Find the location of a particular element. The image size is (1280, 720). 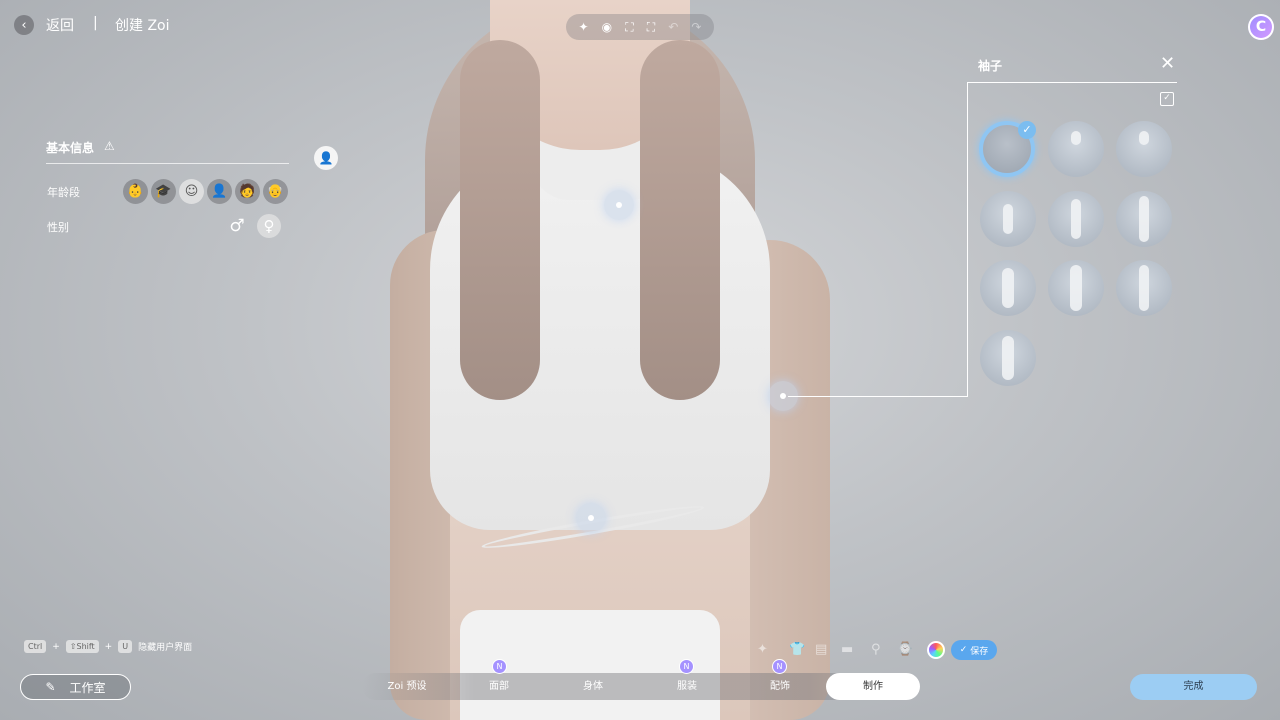

hide-ui-shortcut-hint: Ctrl + ⇧Shift + U 隐藏用户界面 is located at coordinates (108, 646).